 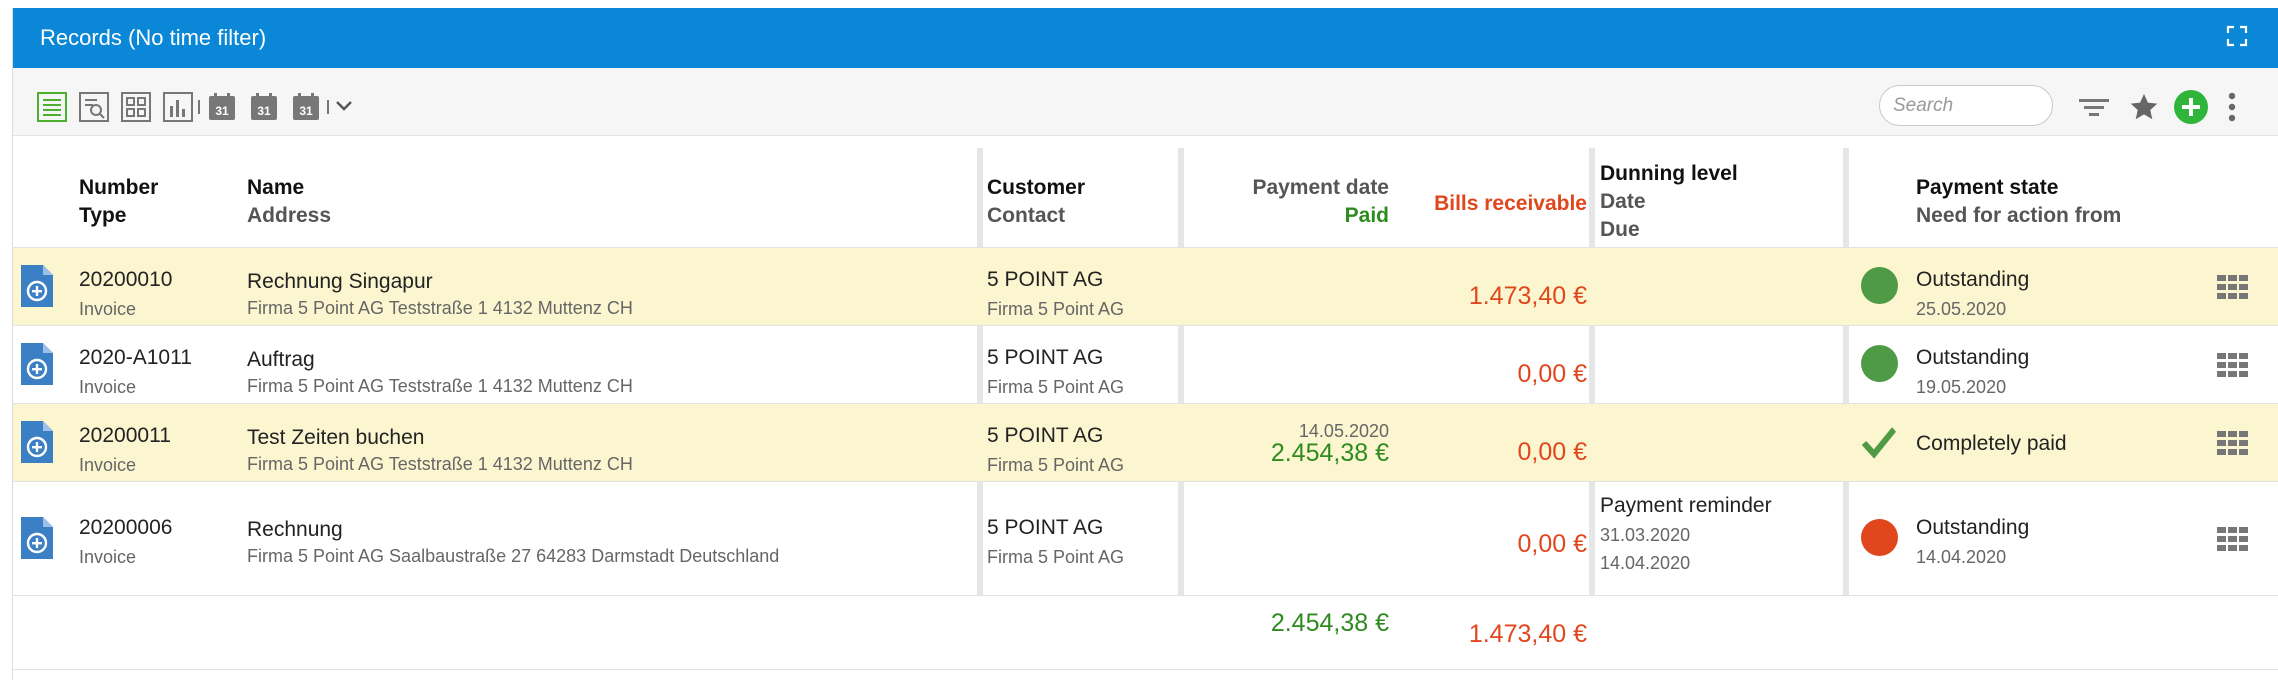 I want to click on total-paid: 2.454,38 €, so click(x=1329, y=623).